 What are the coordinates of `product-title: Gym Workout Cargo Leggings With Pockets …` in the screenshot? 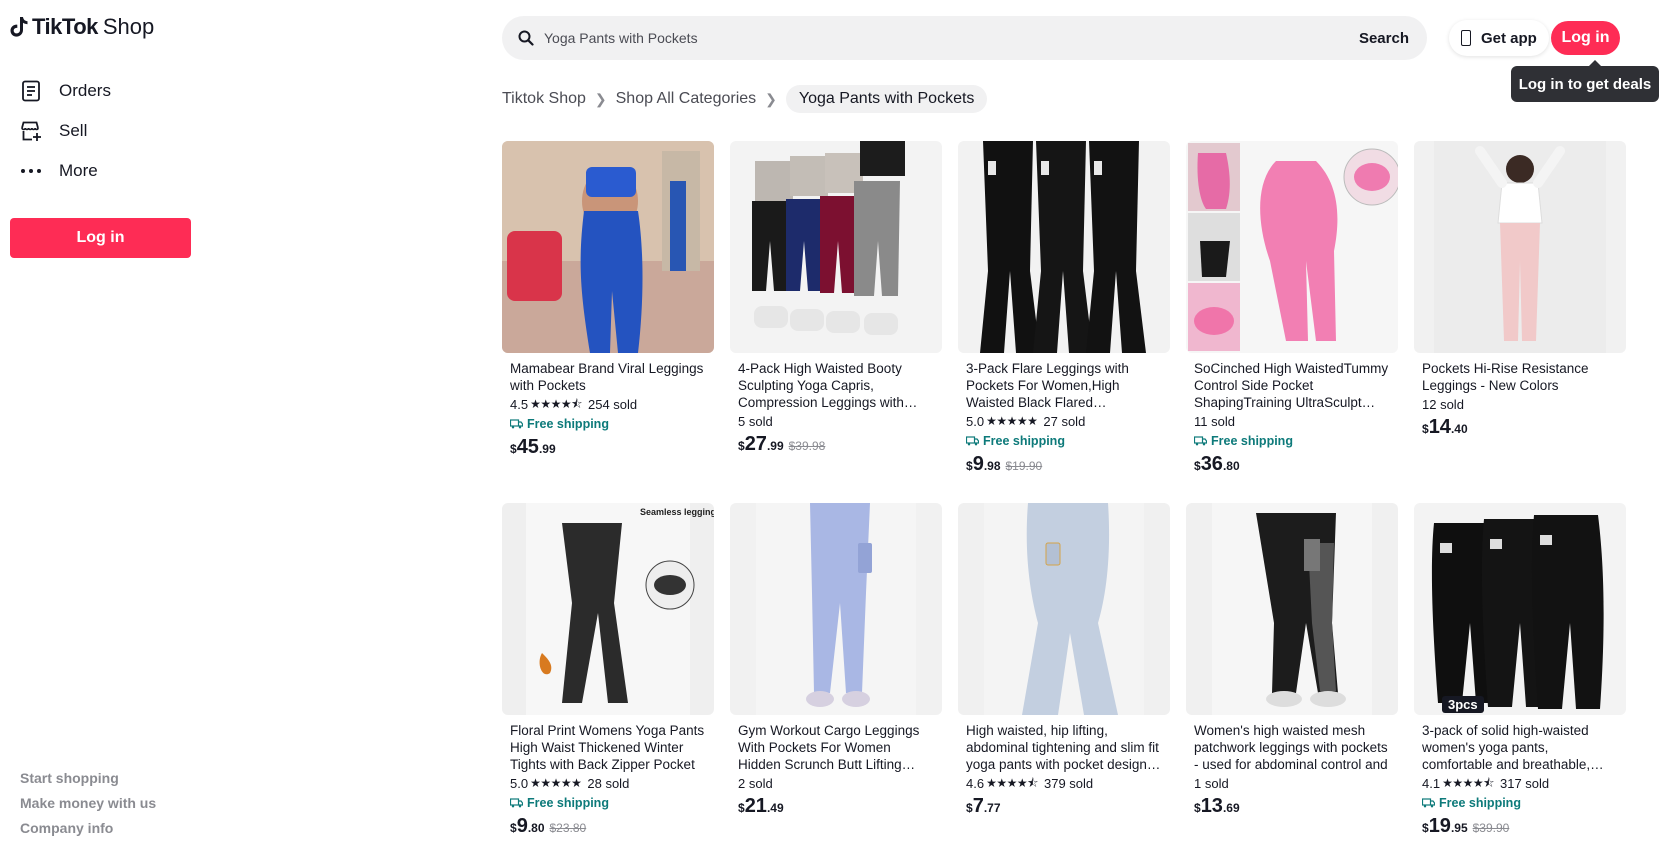 It's located at (836, 747).